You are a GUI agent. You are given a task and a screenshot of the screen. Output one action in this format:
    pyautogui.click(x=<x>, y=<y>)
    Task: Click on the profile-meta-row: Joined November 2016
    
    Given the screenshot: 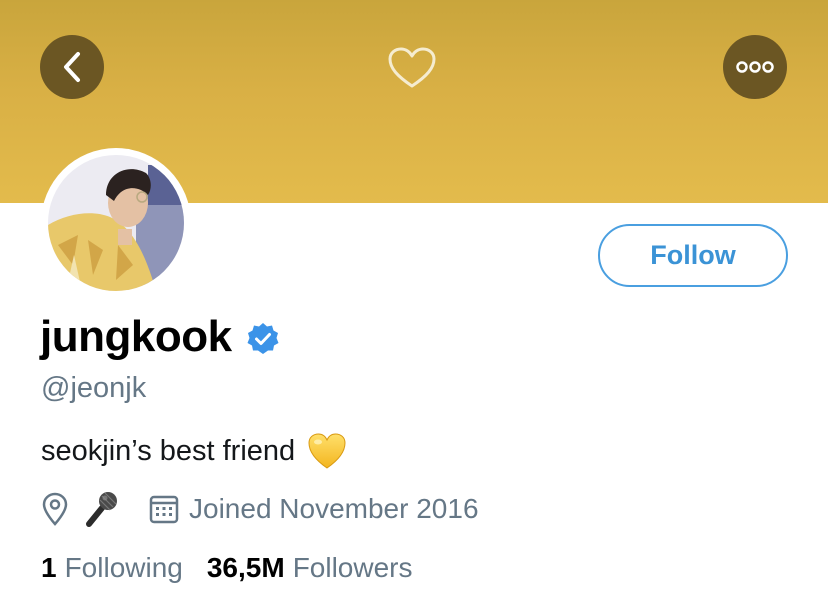 What is the action you would take?
    pyautogui.click(x=260, y=509)
    